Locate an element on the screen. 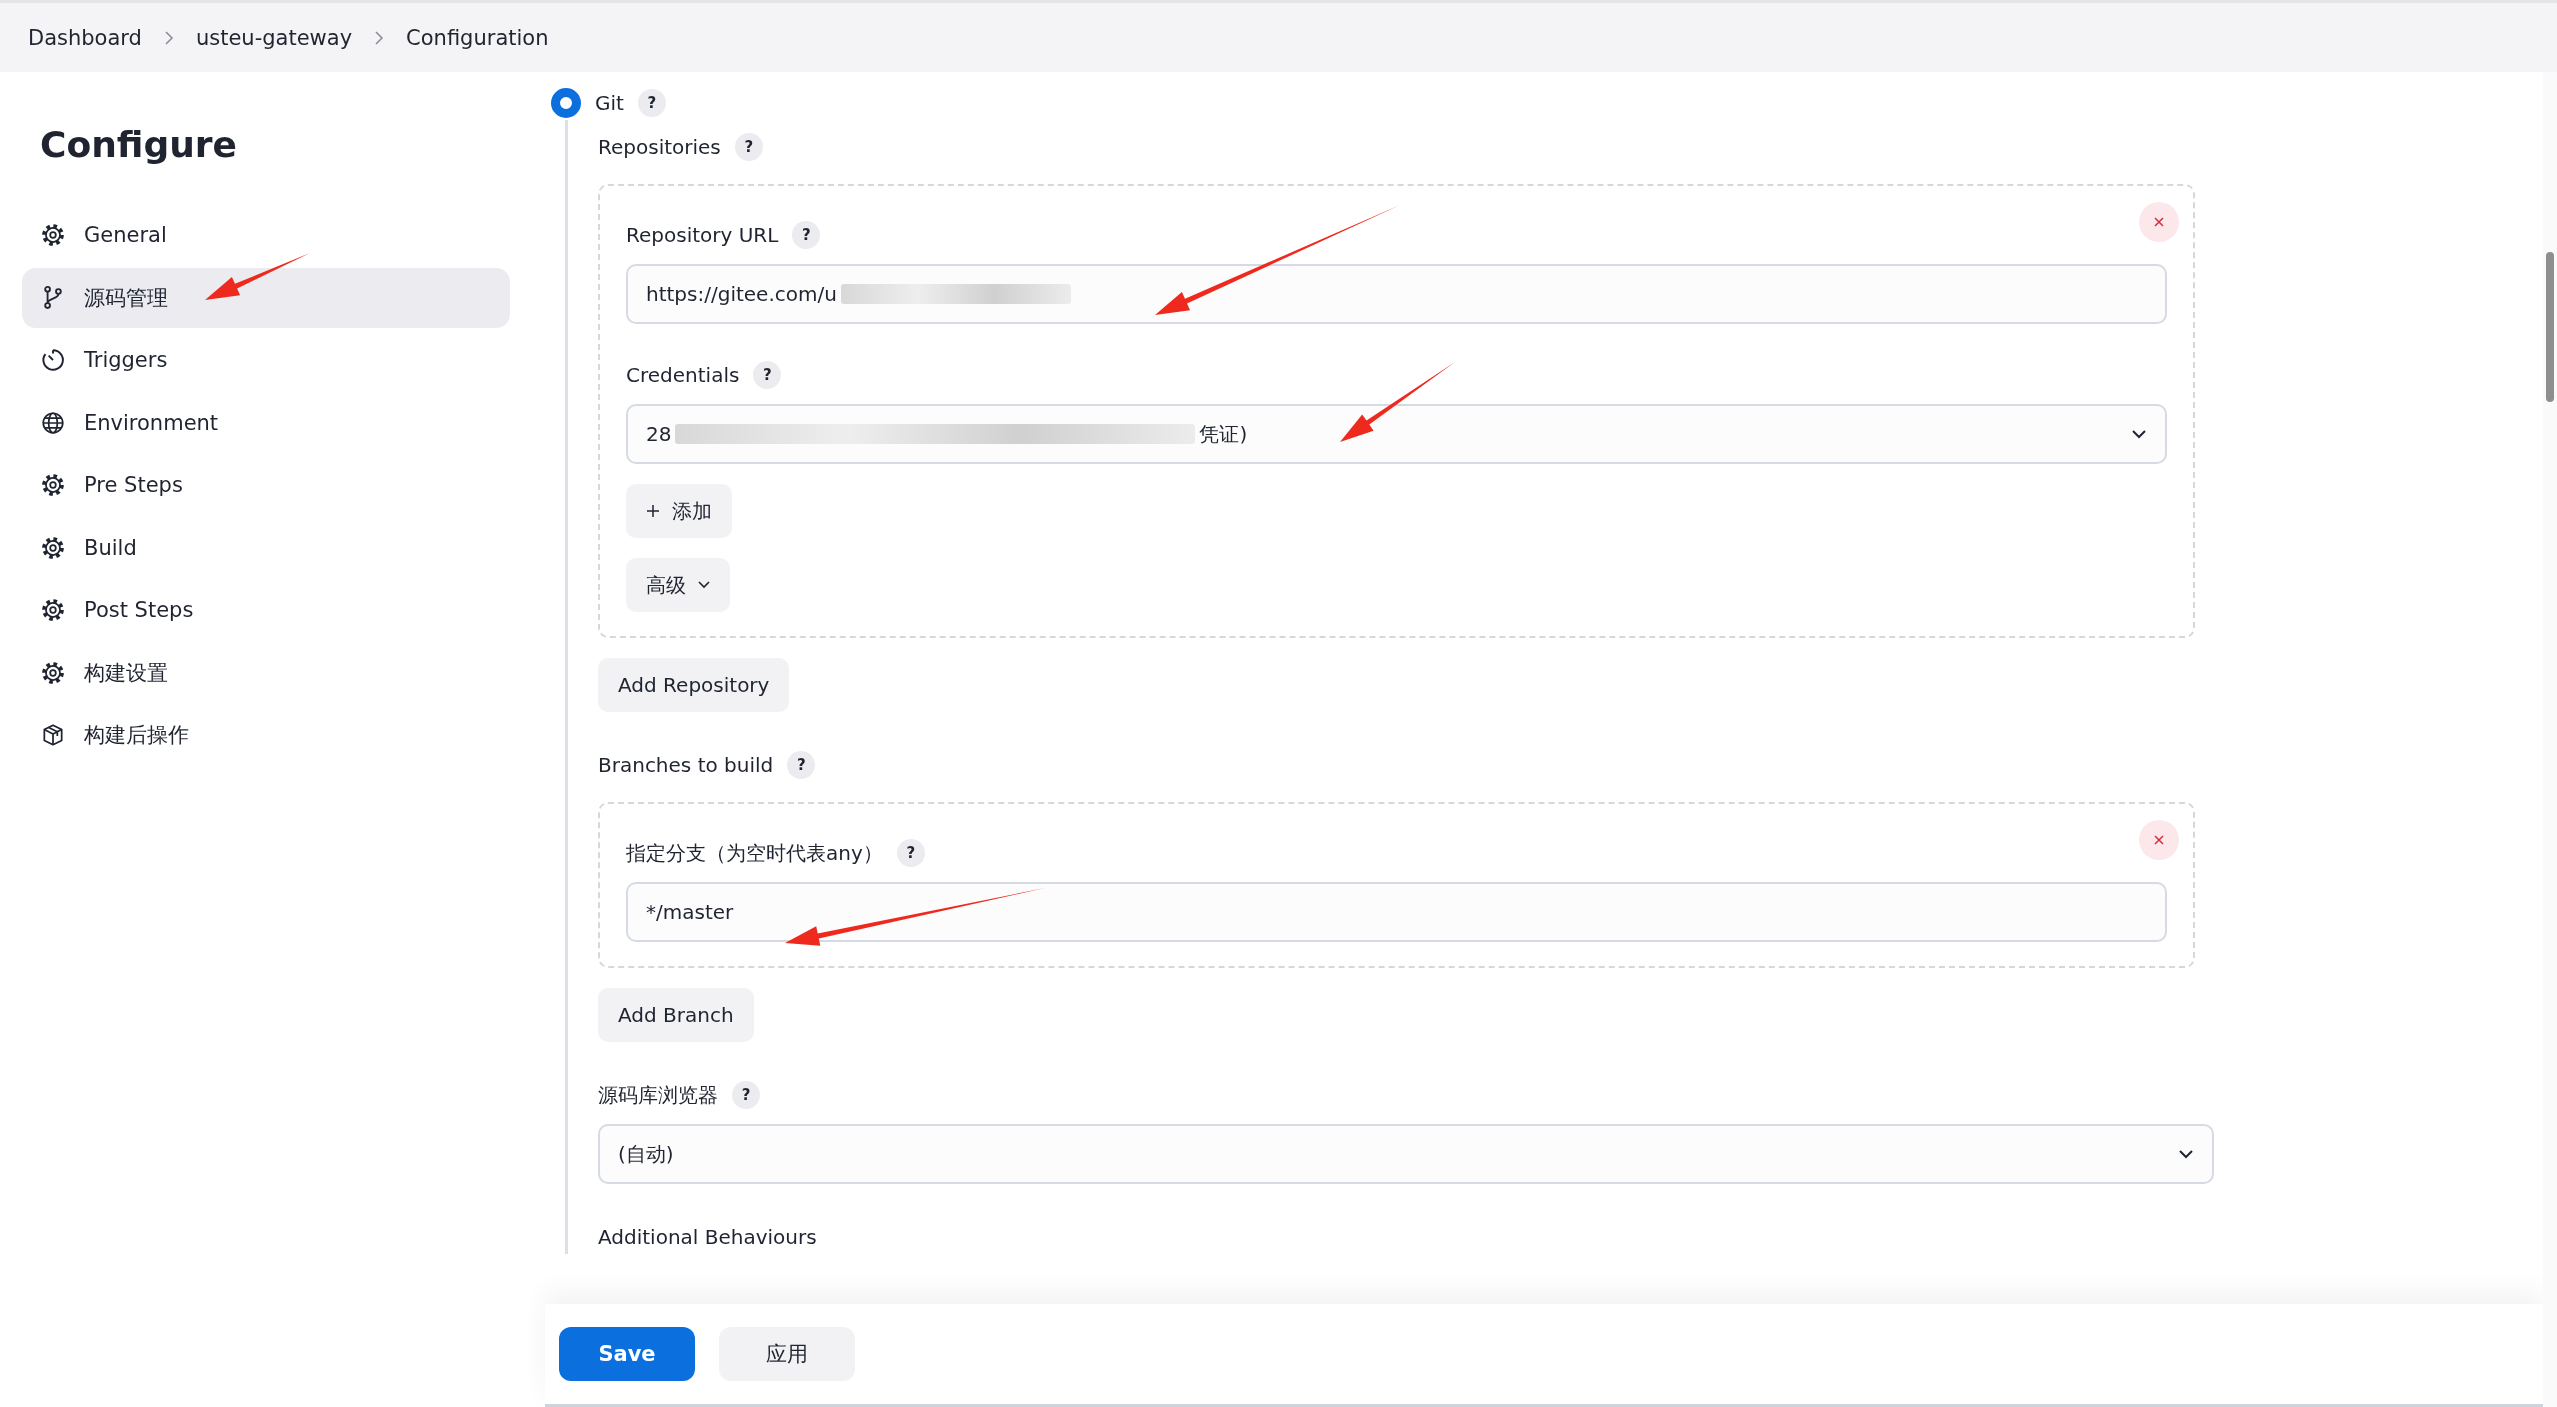 The width and height of the screenshot is (2557, 1407). field-label: 指定分支（为空时代表any） is located at coordinates (754, 853).